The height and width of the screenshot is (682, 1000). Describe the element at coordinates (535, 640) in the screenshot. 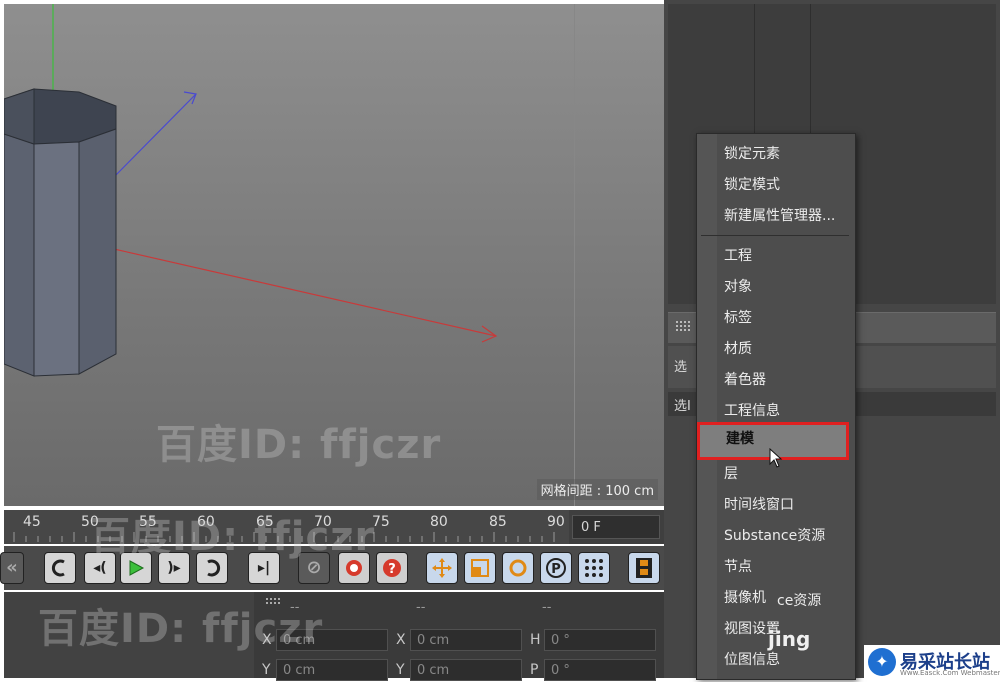

I see `h-label: H` at that location.